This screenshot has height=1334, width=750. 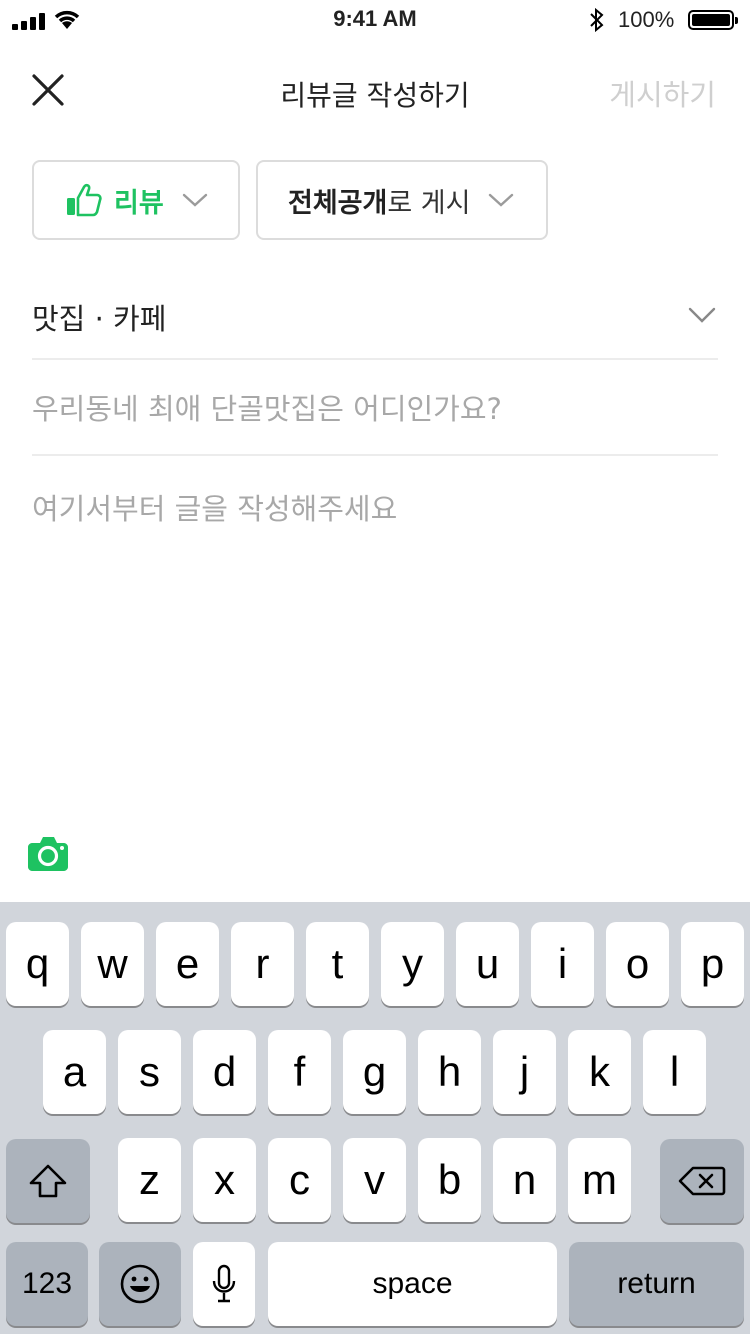 I want to click on numbers-key: 123, so click(x=47, y=1284).